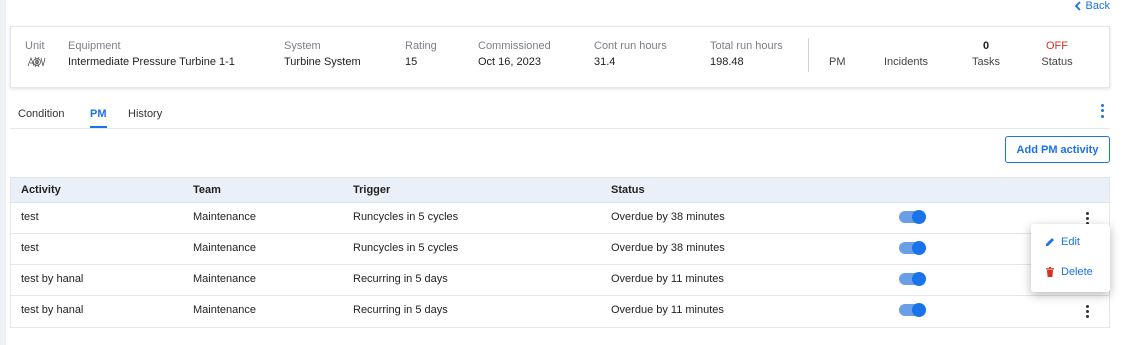 Image resolution: width=1128 pixels, height=345 pixels. Describe the element at coordinates (421, 46) in the screenshot. I see `rating-label: Rating` at that location.